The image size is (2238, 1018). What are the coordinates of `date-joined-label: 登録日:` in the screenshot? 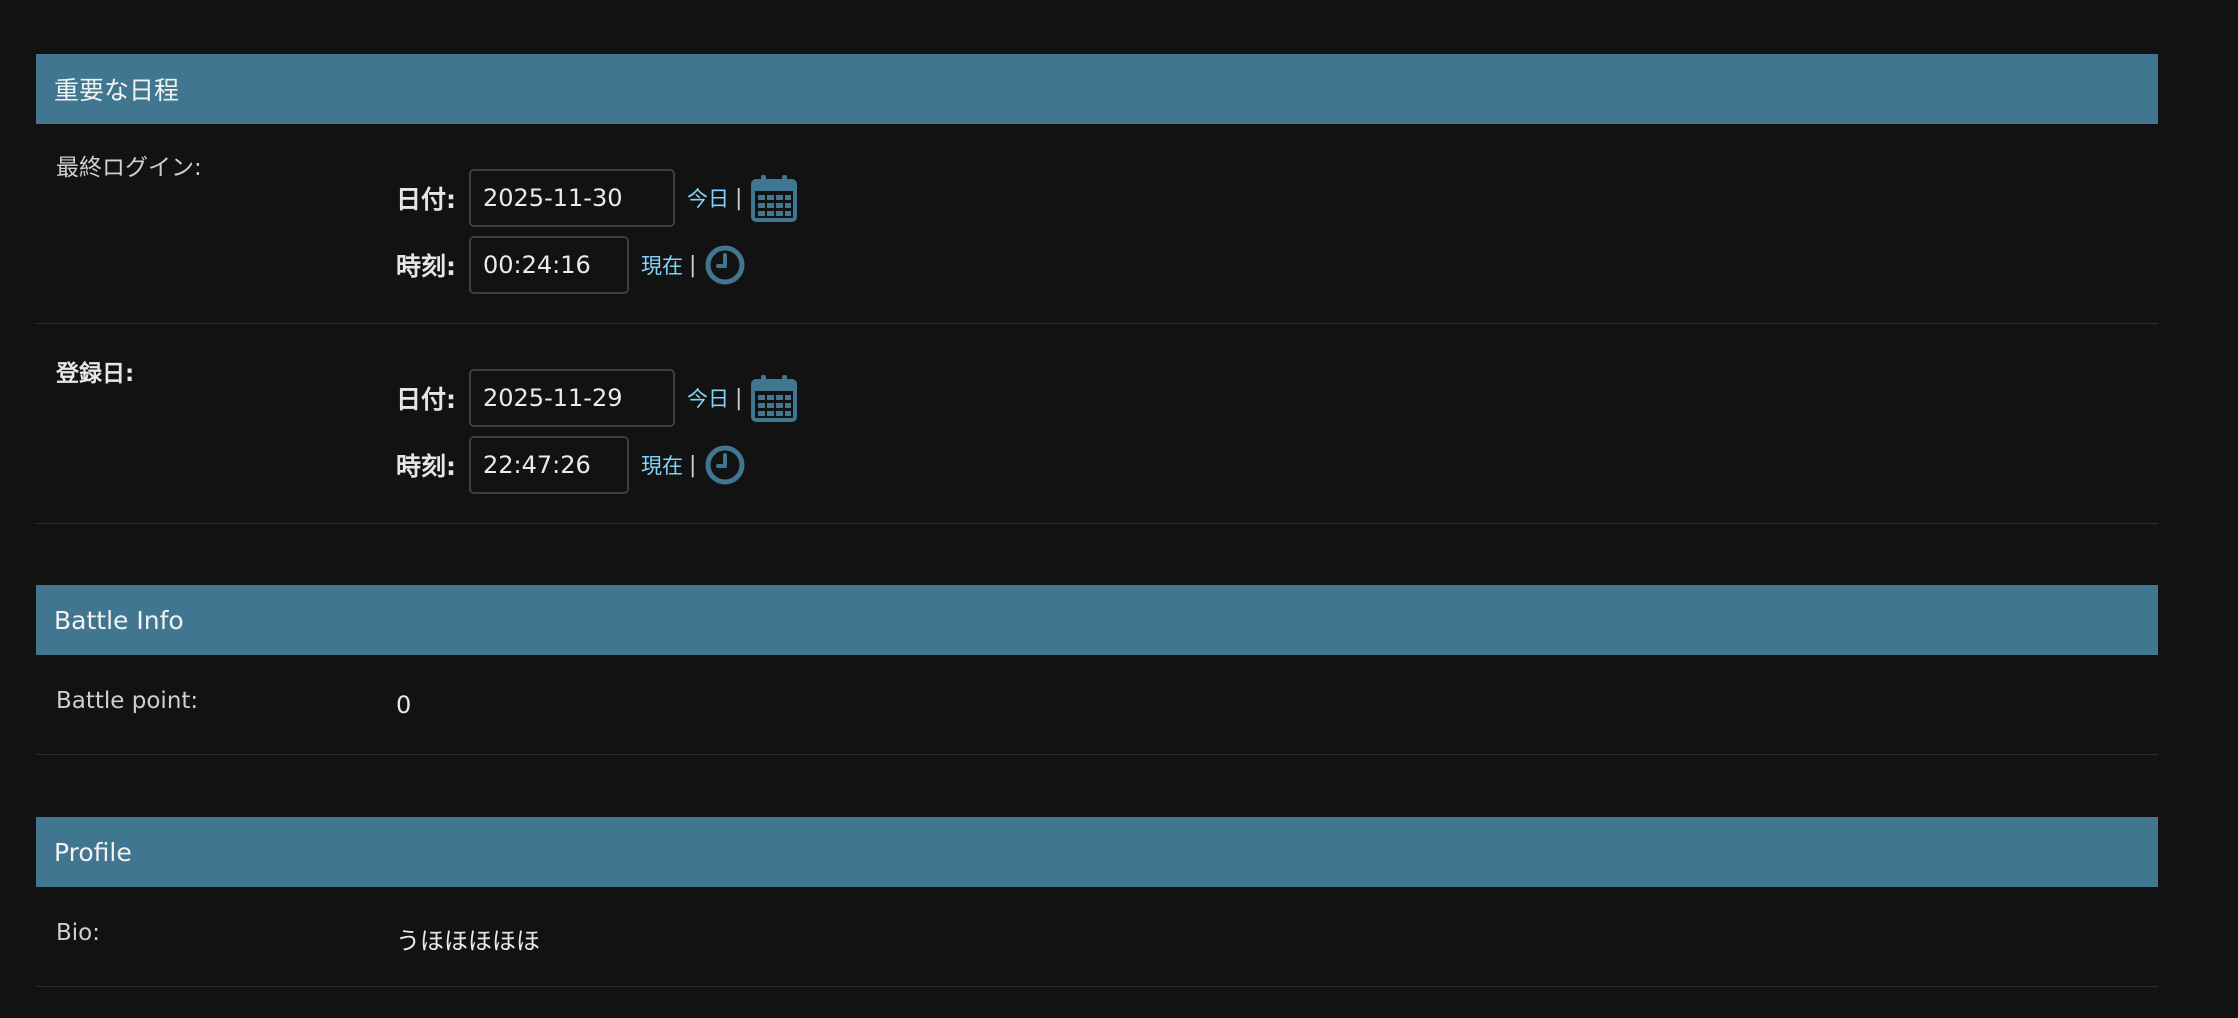 It's located at (95, 374).